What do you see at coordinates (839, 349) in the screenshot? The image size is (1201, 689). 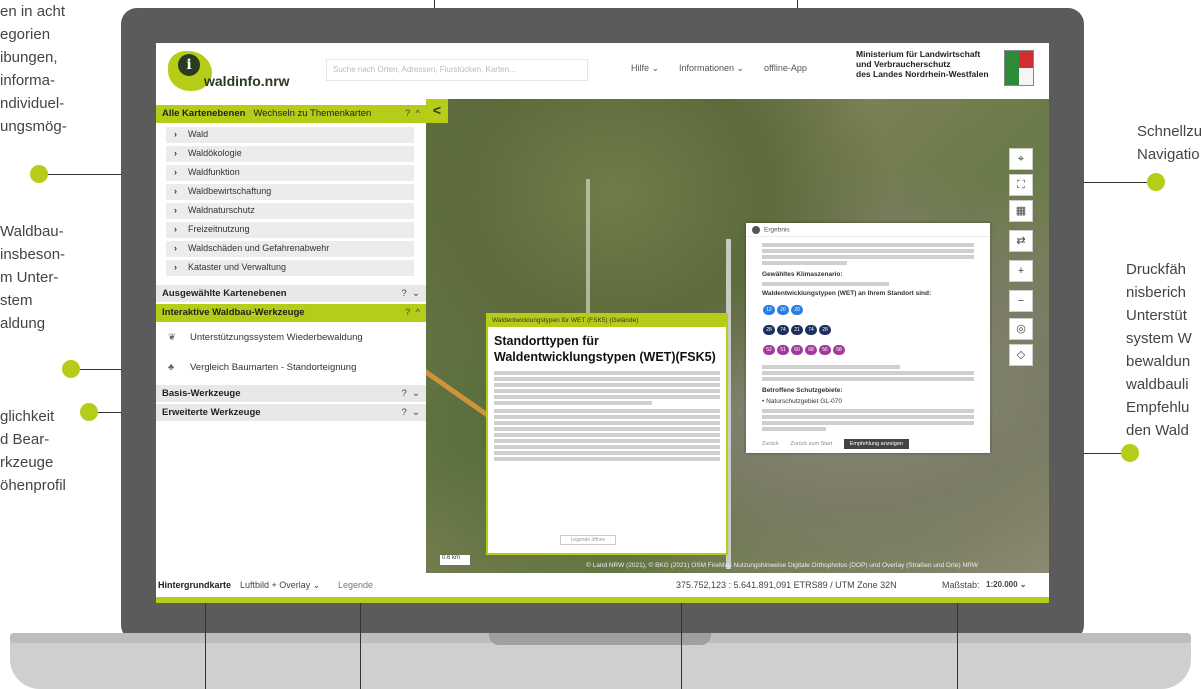 I see `wet-pill: 58` at bounding box center [839, 349].